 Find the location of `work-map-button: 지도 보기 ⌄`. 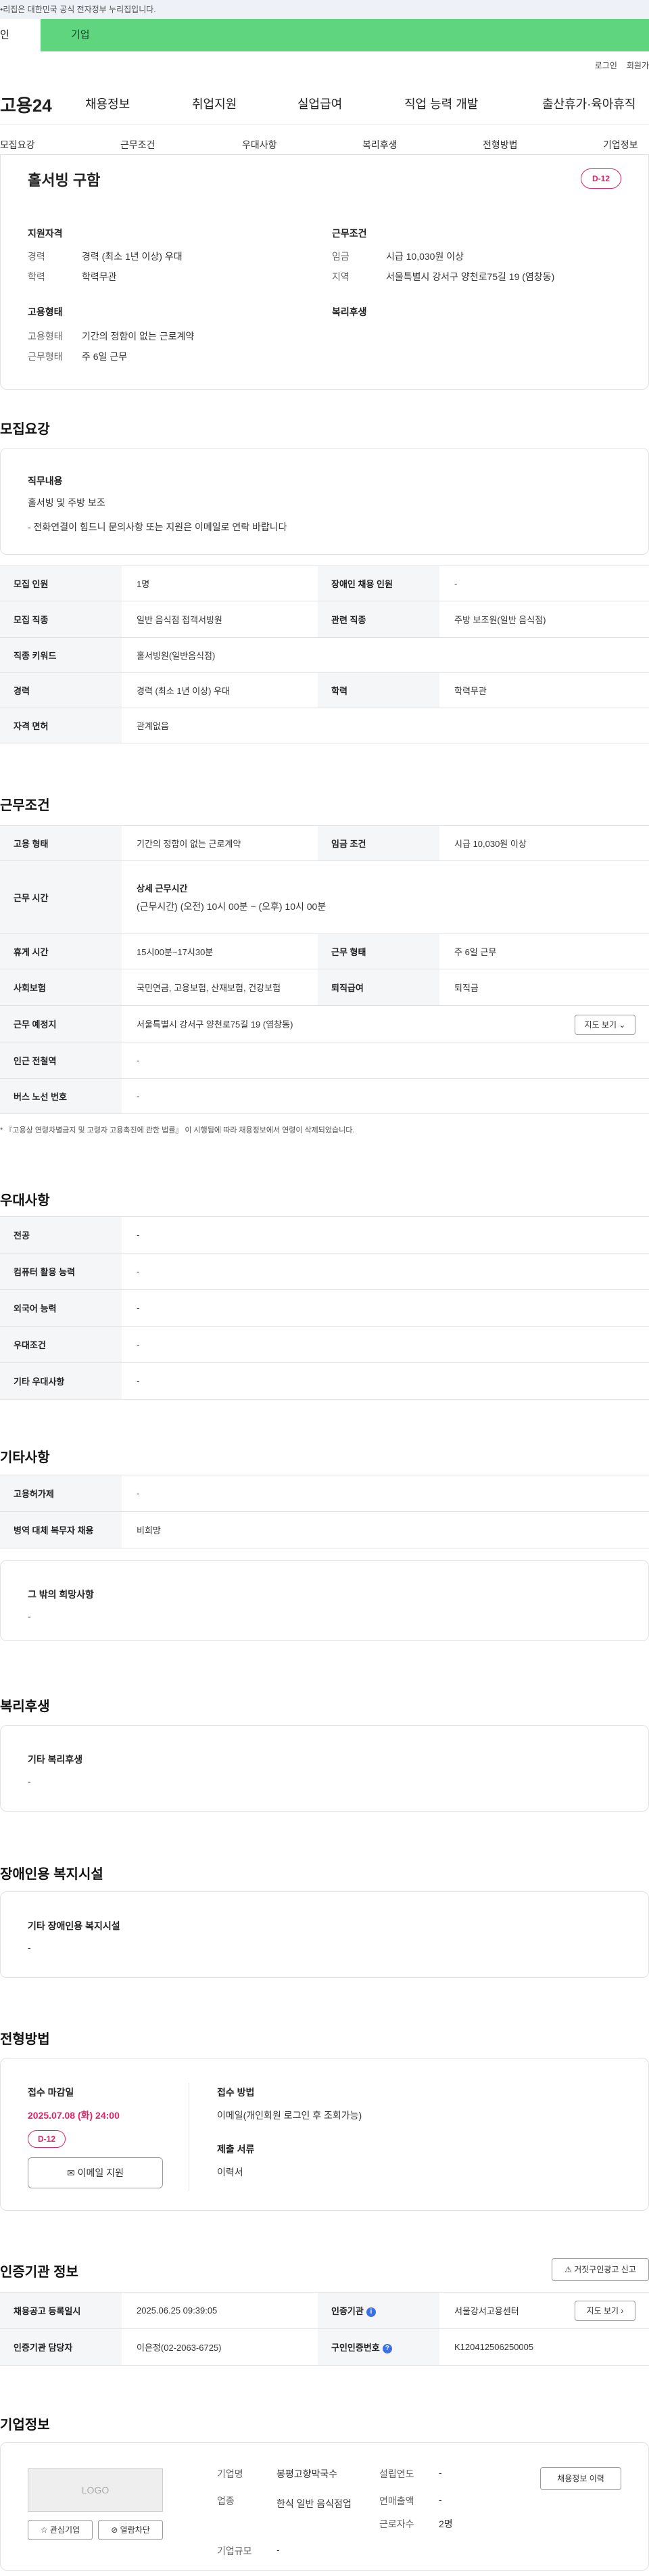

work-map-button: 지도 보기 ⌄ is located at coordinates (605, 1025).